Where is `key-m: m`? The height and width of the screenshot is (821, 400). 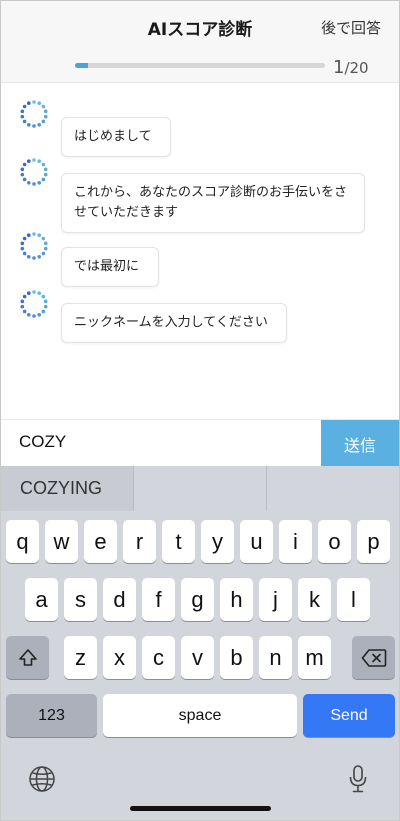
key-m: m is located at coordinates (314, 657).